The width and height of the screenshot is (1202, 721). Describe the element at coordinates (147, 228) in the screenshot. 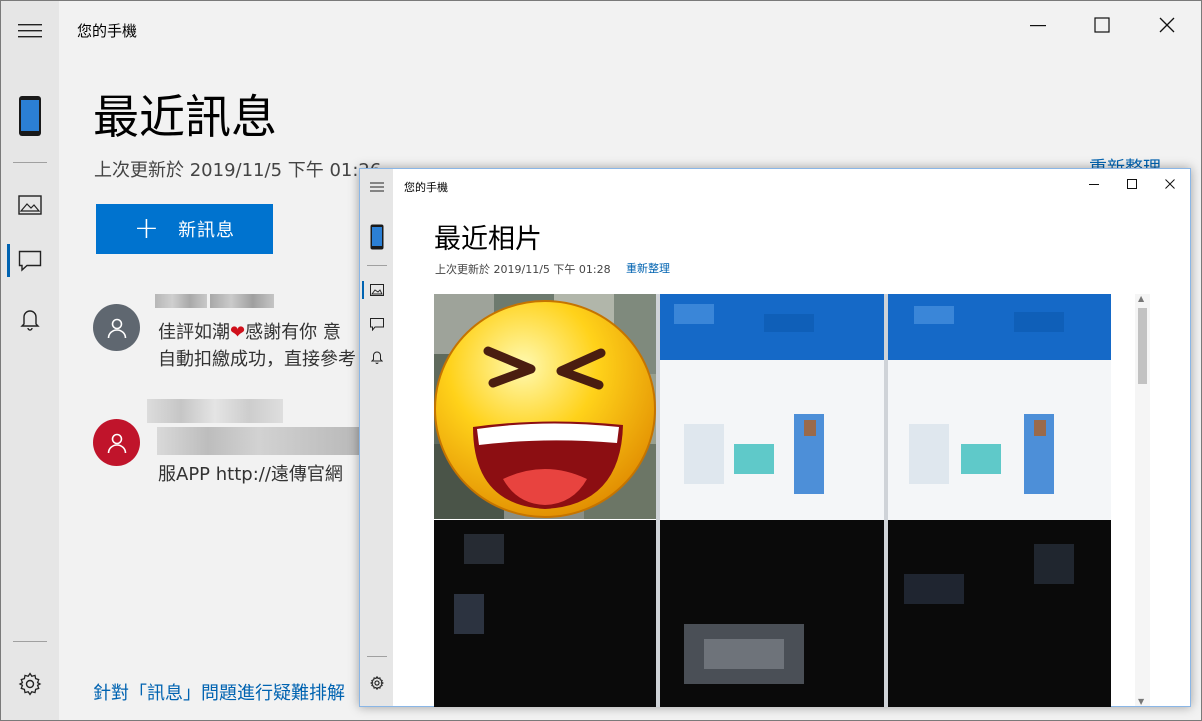

I see `plus-icon: +` at that location.